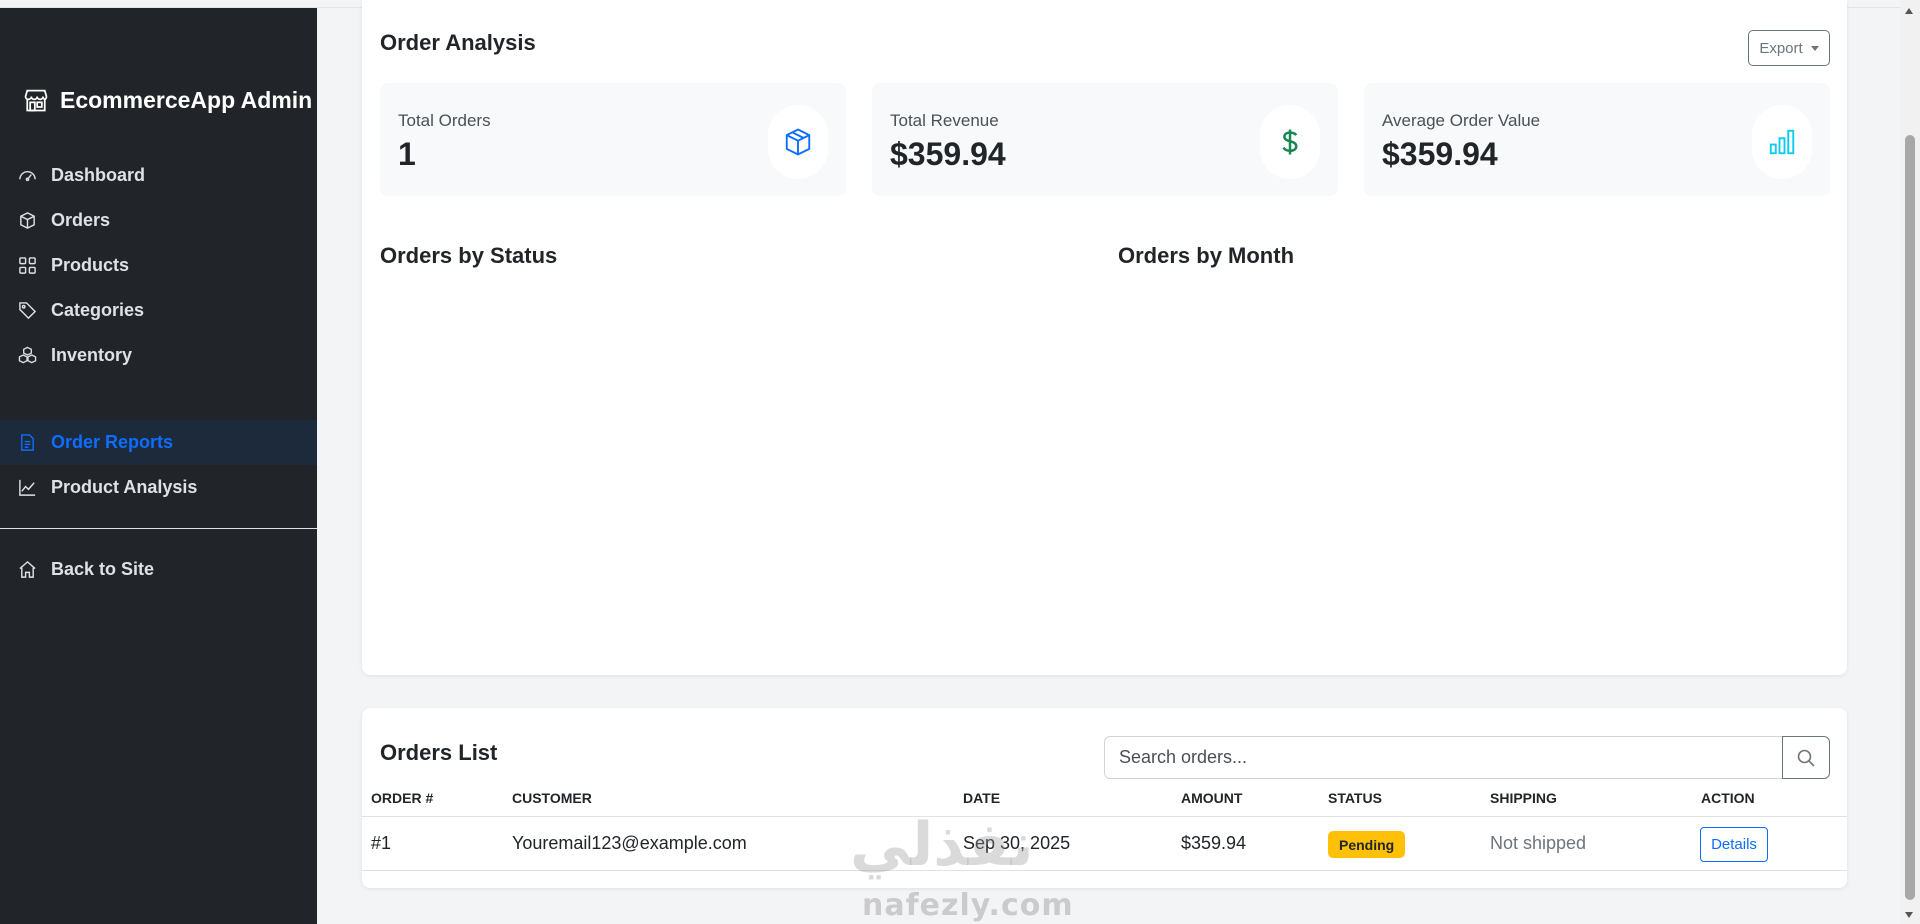 This screenshot has width=1920, height=924. Describe the element at coordinates (1443, 757) in the screenshot. I see `search-orders-input` at that location.